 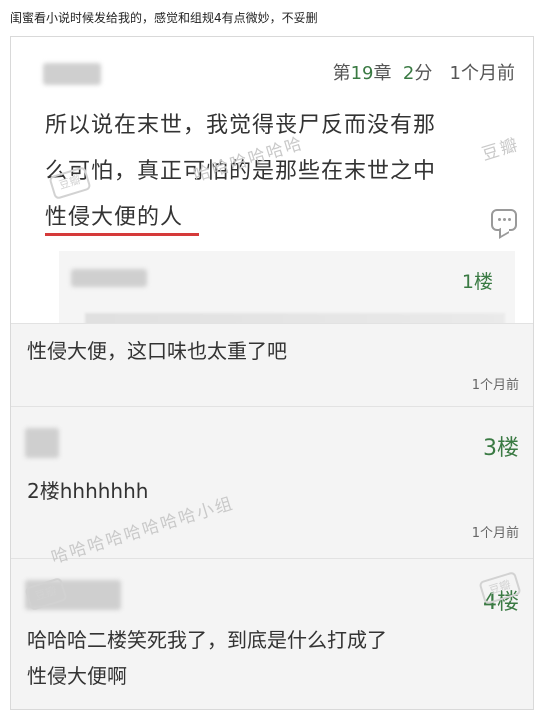 I want to click on reply-text: 性侵大便，这口味也太重了吧, so click(x=157, y=351).